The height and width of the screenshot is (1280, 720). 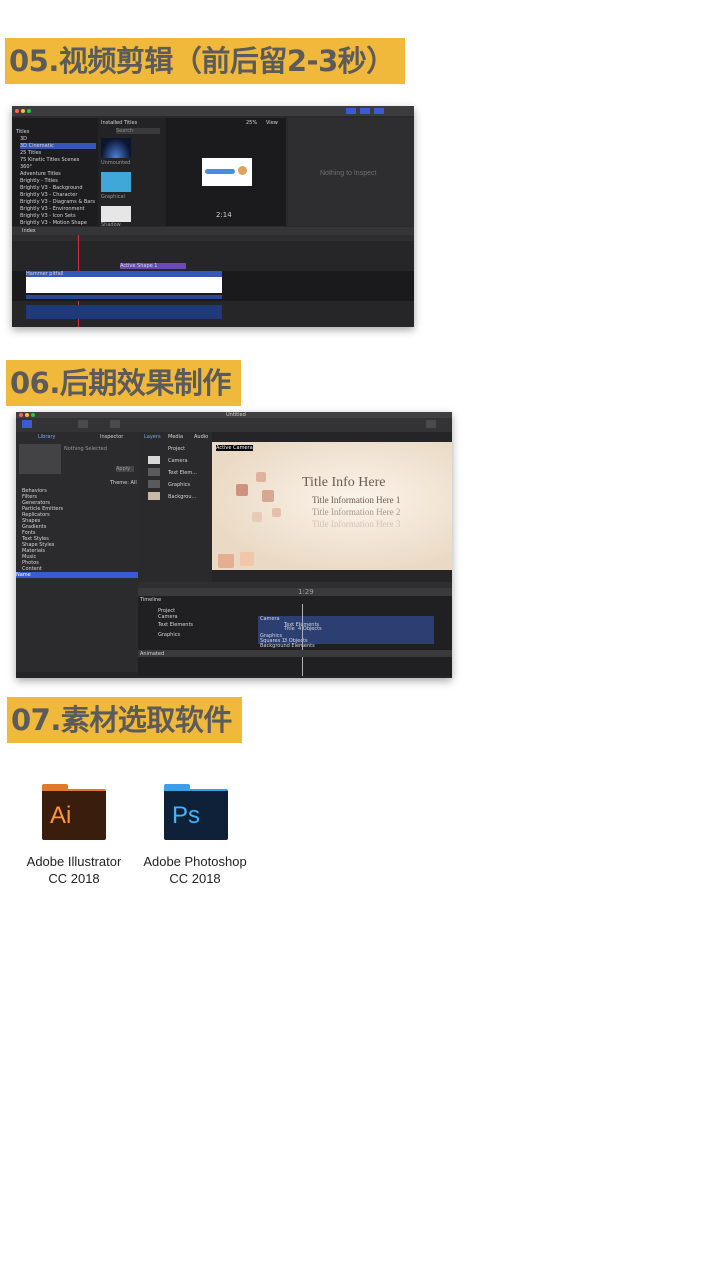 What do you see at coordinates (195, 878) in the screenshot?
I see `app-name-line2: CC 2018` at bounding box center [195, 878].